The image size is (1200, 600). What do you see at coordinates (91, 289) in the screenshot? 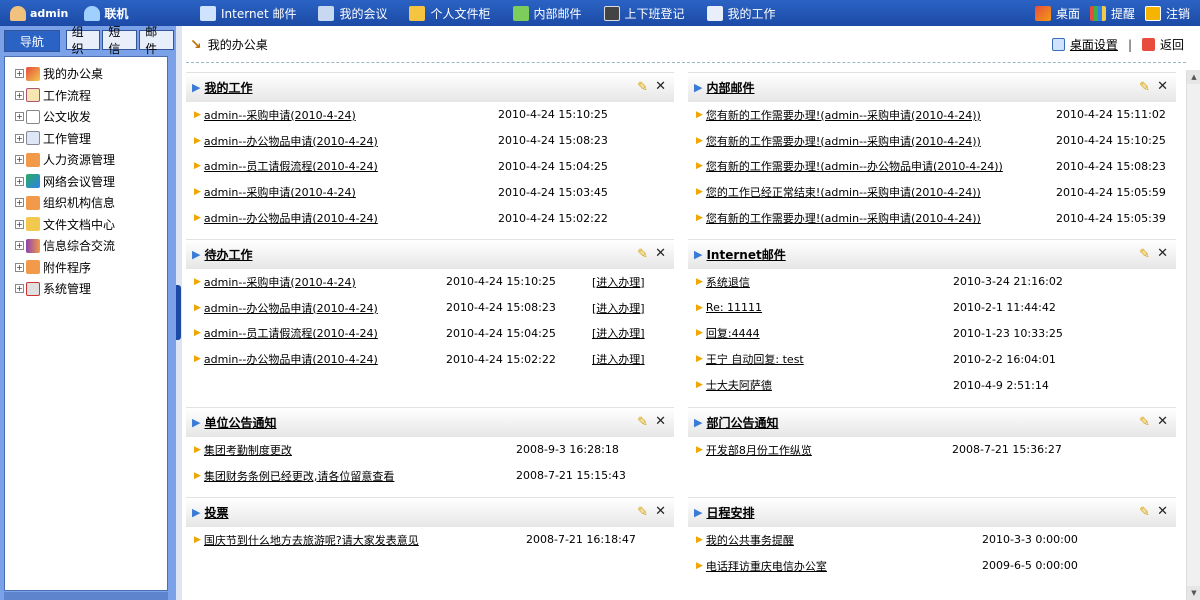
I see `tree-item-system: + 系统管理` at bounding box center [91, 289].